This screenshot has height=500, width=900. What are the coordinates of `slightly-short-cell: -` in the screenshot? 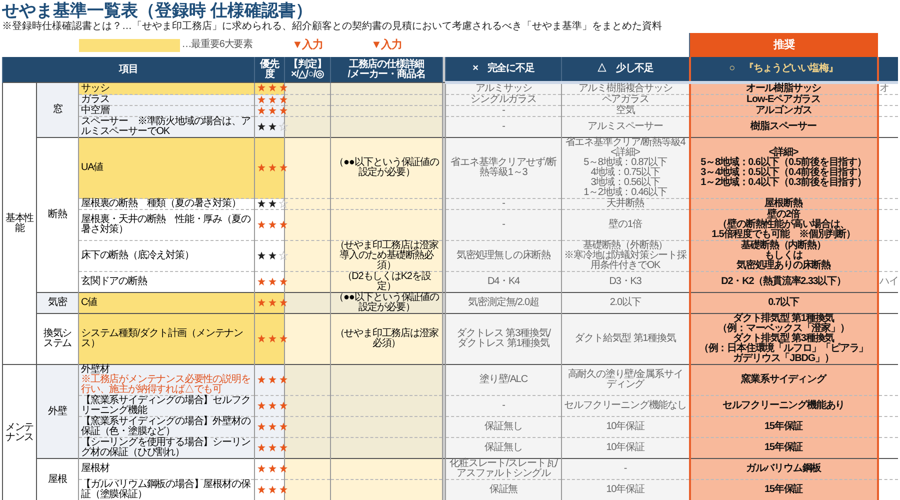 It's located at (626, 469).